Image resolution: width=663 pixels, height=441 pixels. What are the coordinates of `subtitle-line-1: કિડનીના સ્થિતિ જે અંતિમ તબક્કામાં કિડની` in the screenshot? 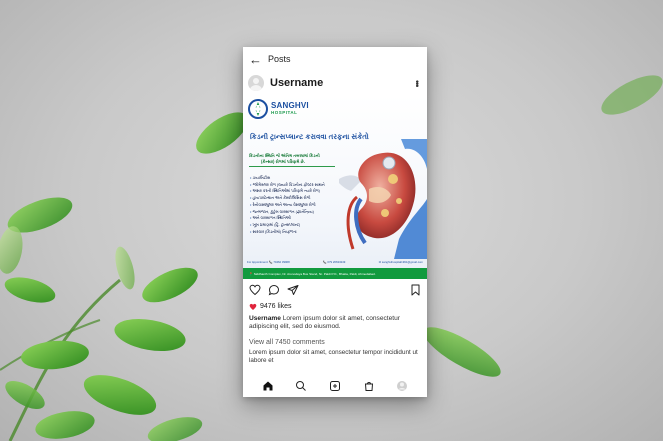 It's located at (284, 155).